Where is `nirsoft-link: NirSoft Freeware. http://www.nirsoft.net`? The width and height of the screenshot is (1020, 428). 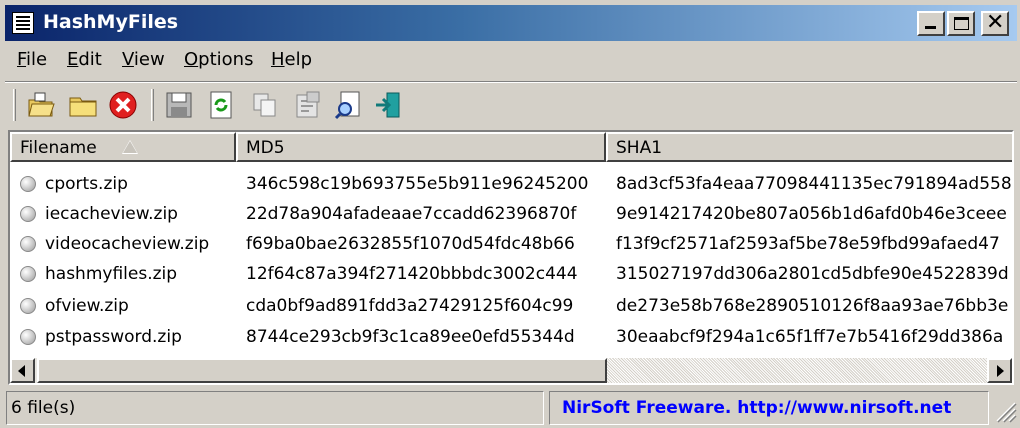
nirsoft-link: NirSoft Freeware. http://www.nirsoft.net is located at coordinates (756, 408).